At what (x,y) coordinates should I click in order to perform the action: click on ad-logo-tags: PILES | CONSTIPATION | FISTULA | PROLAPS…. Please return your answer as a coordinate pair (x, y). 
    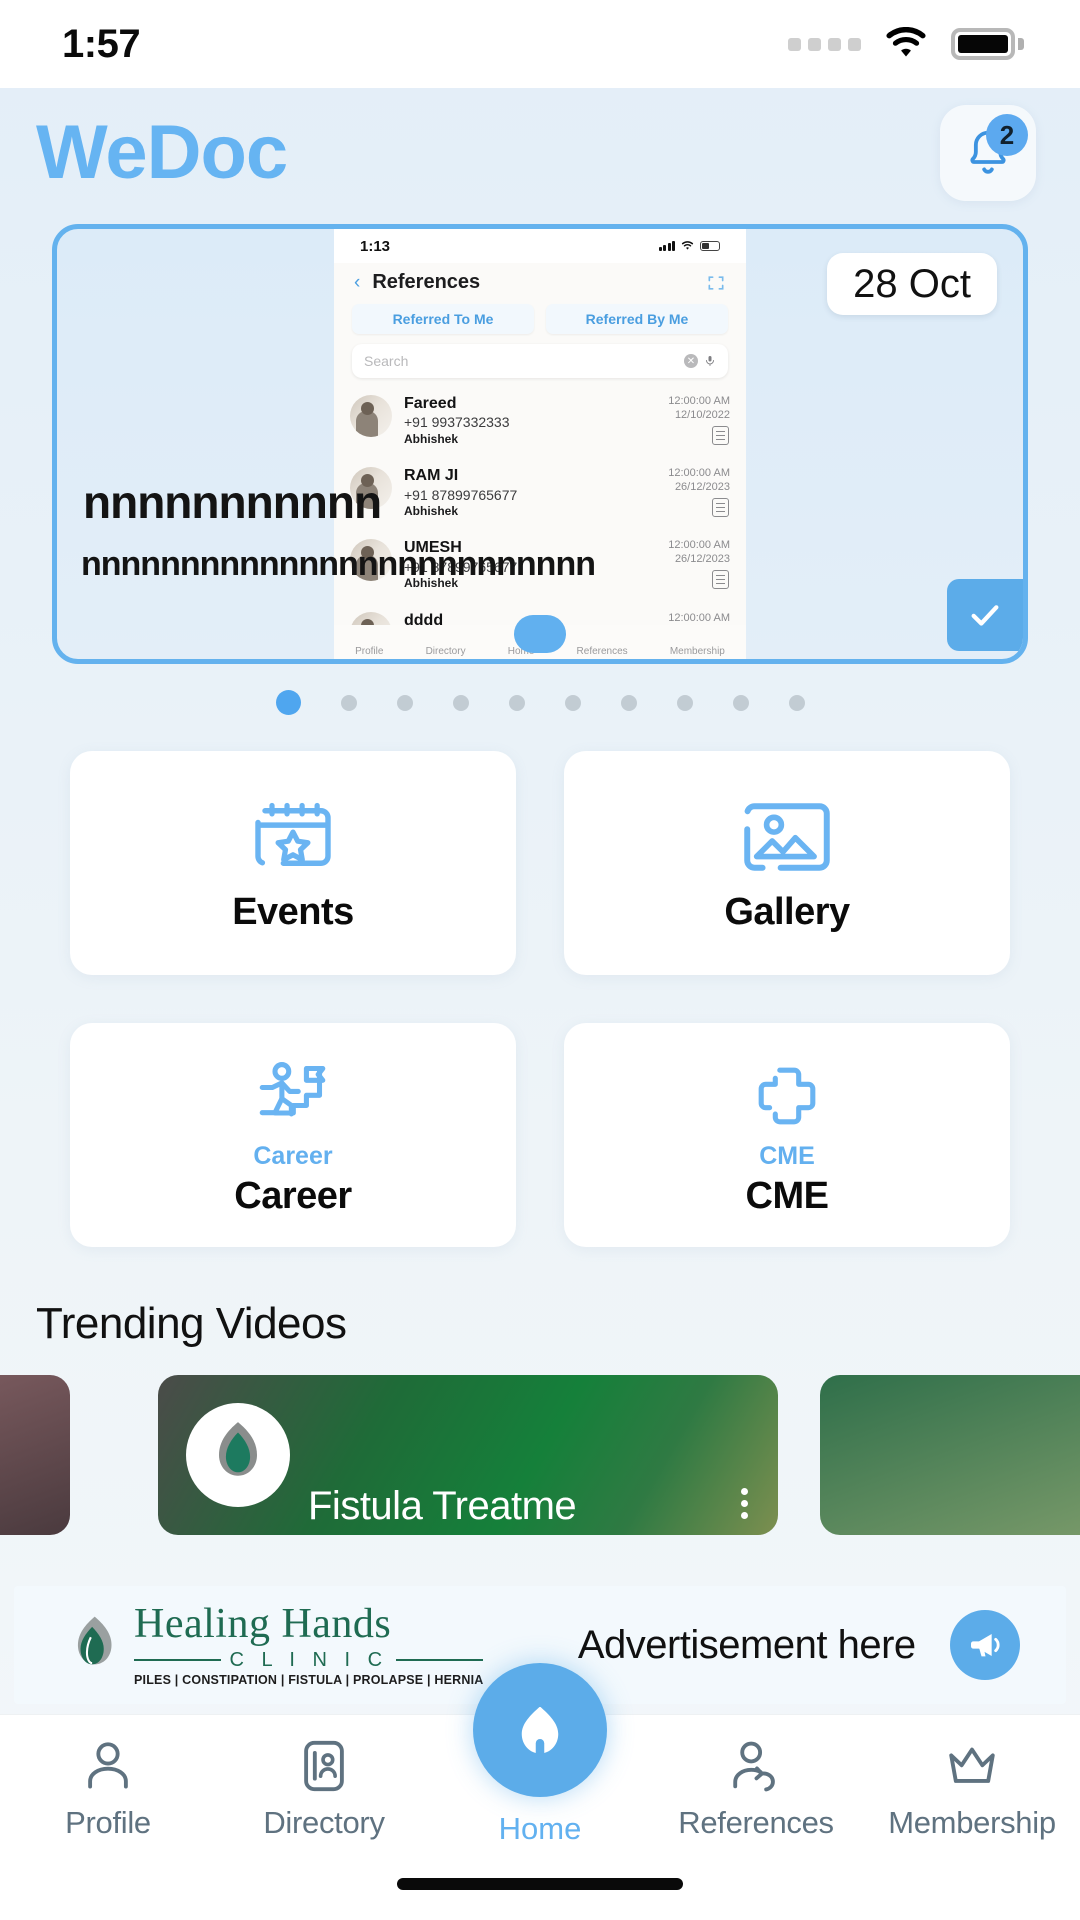
    Looking at the image, I should click on (309, 1680).